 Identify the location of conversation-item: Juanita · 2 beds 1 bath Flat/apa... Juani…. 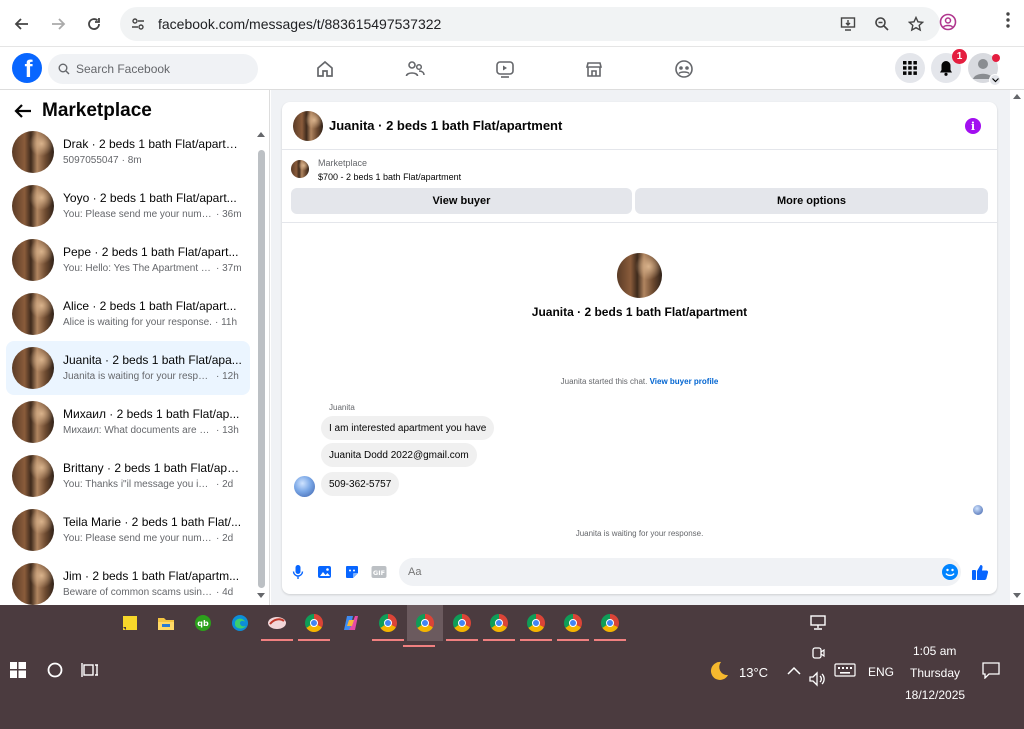
(128, 368).